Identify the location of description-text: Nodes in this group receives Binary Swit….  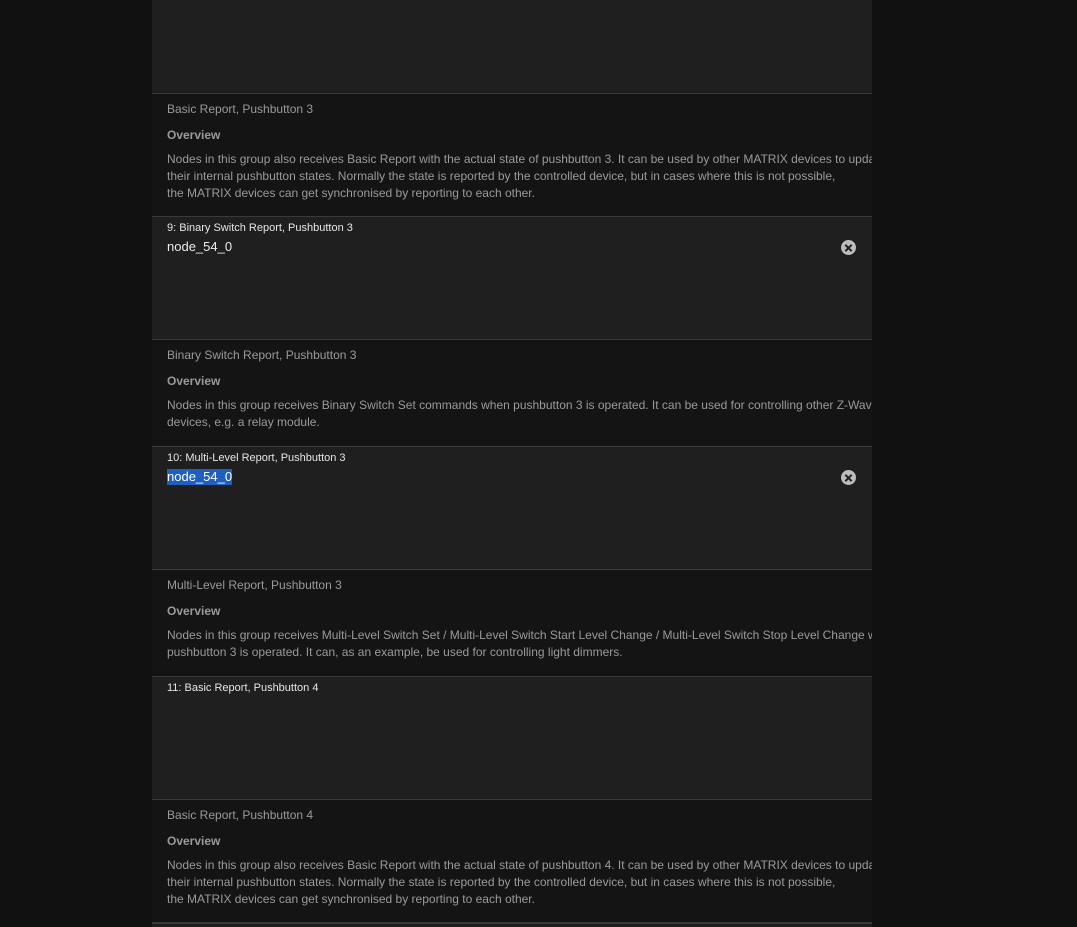
(519, 414).